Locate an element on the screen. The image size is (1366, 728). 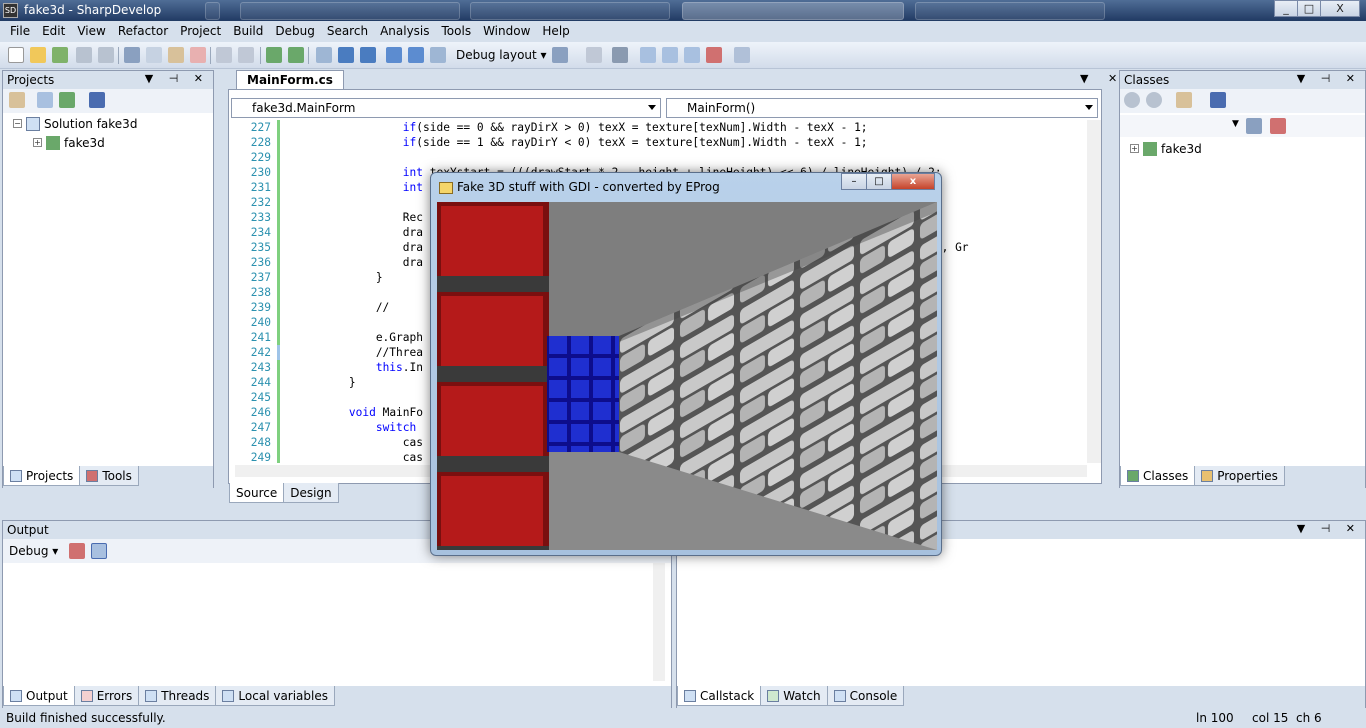
copy-icon is located at coordinates (154, 55).